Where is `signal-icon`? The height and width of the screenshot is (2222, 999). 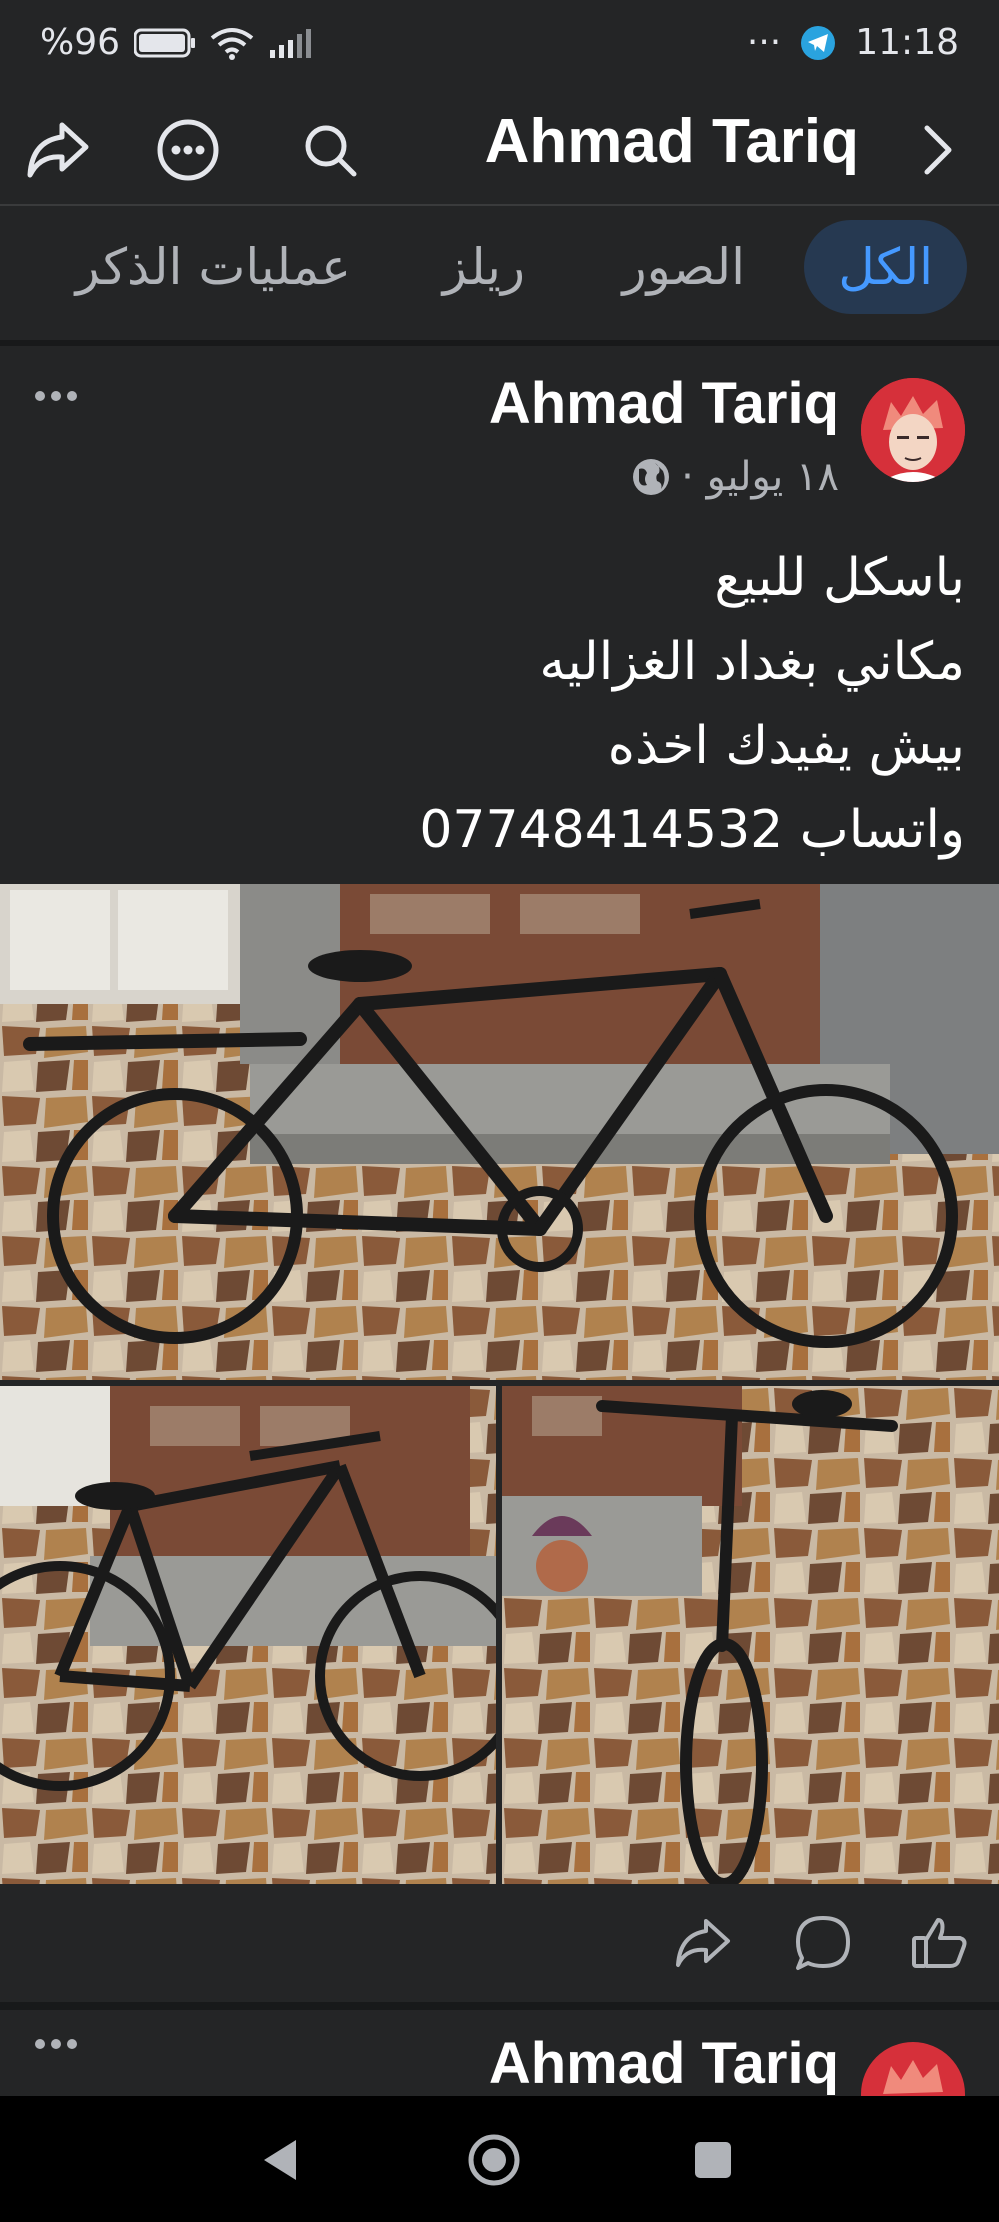 signal-icon is located at coordinates (291, 43).